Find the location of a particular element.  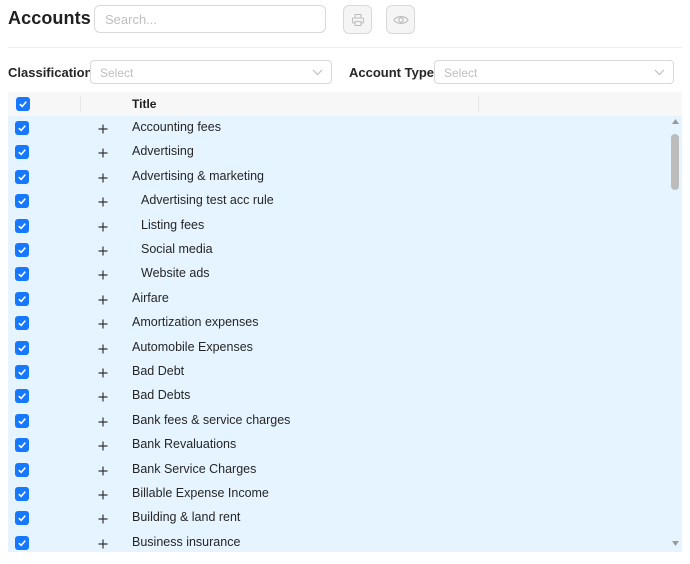

search-input is located at coordinates (210, 19).